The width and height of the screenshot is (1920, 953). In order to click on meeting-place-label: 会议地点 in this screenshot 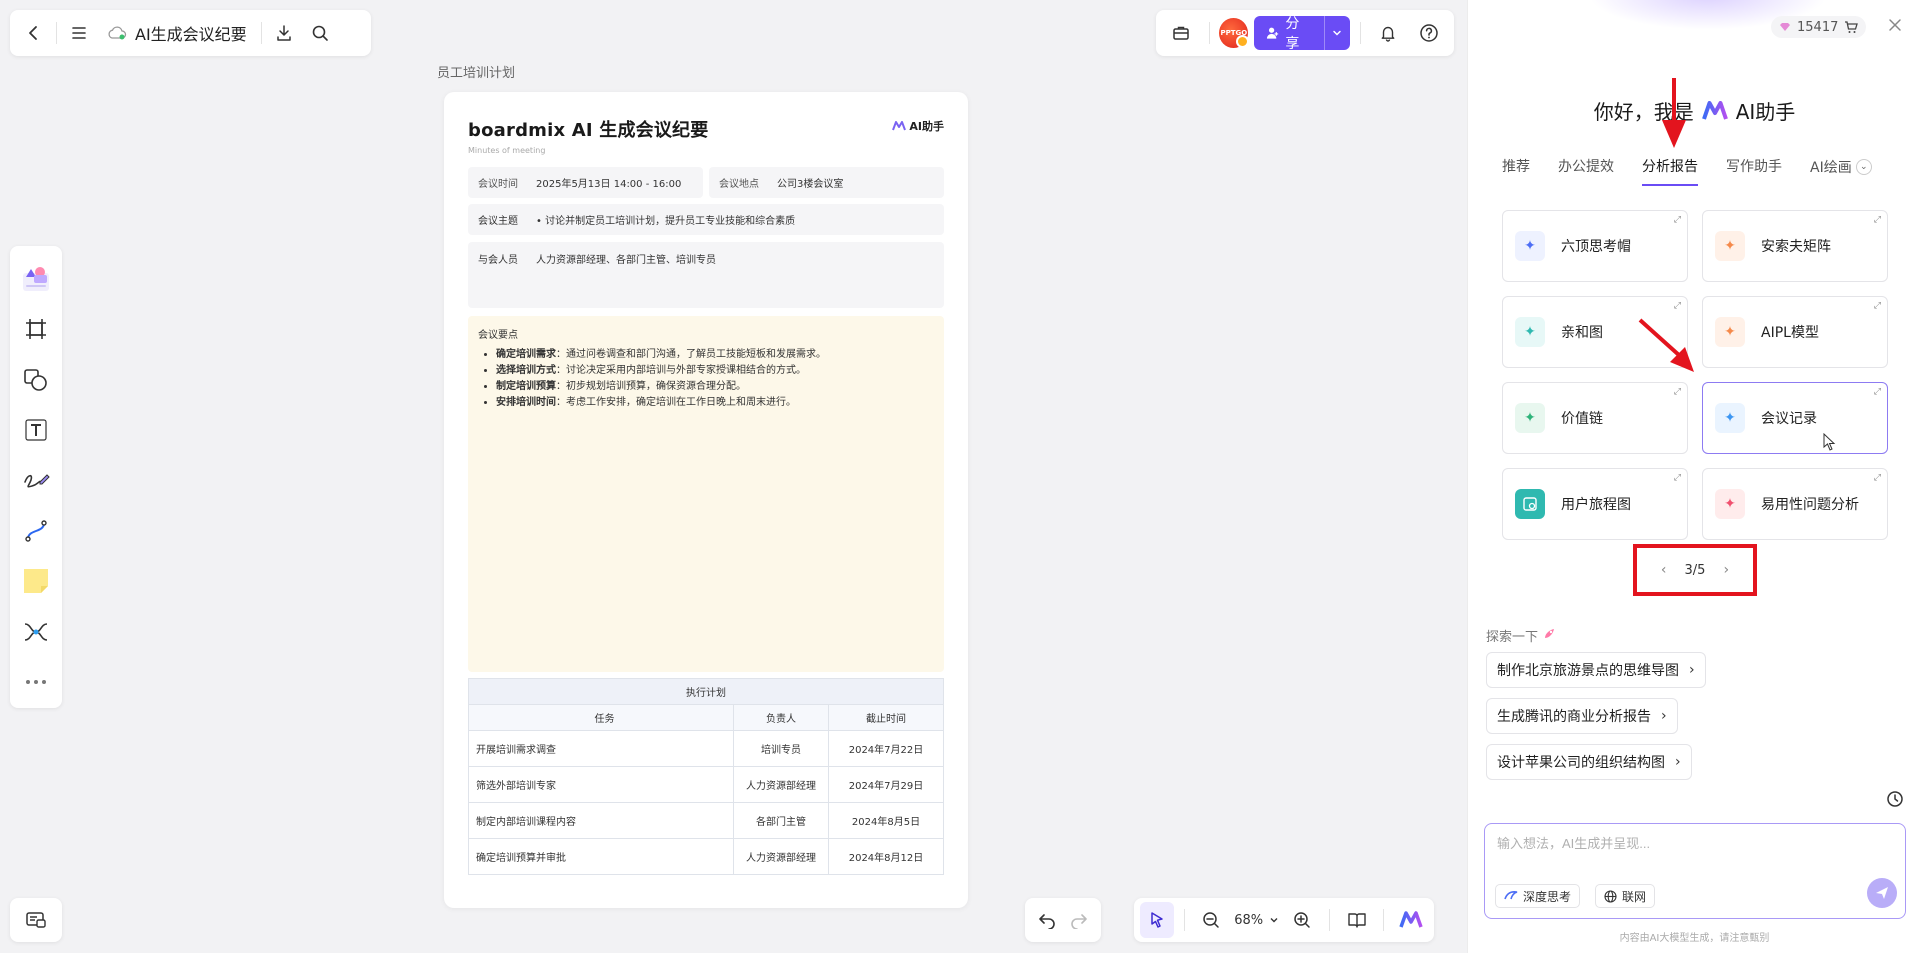, I will do `click(739, 184)`.